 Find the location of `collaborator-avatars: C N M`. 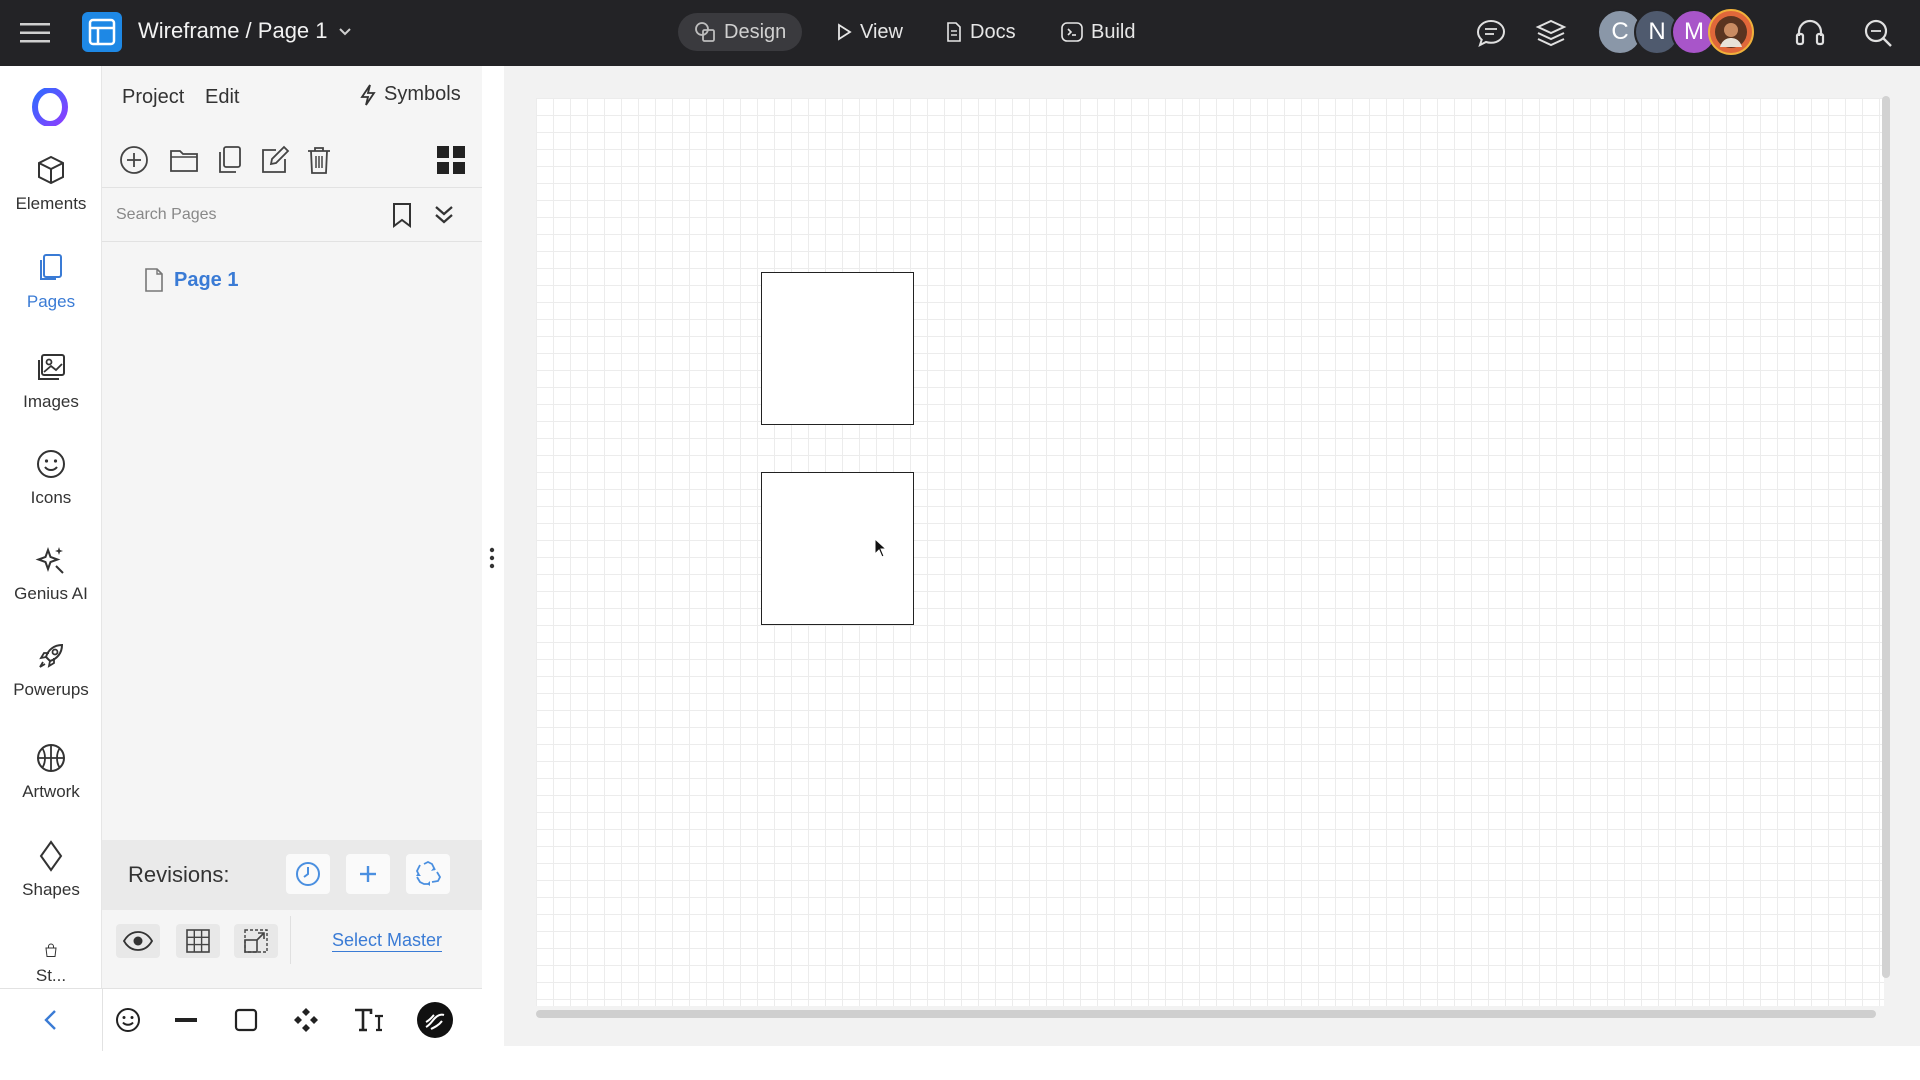

collaborator-avatars: C N M is located at coordinates (1675, 32).